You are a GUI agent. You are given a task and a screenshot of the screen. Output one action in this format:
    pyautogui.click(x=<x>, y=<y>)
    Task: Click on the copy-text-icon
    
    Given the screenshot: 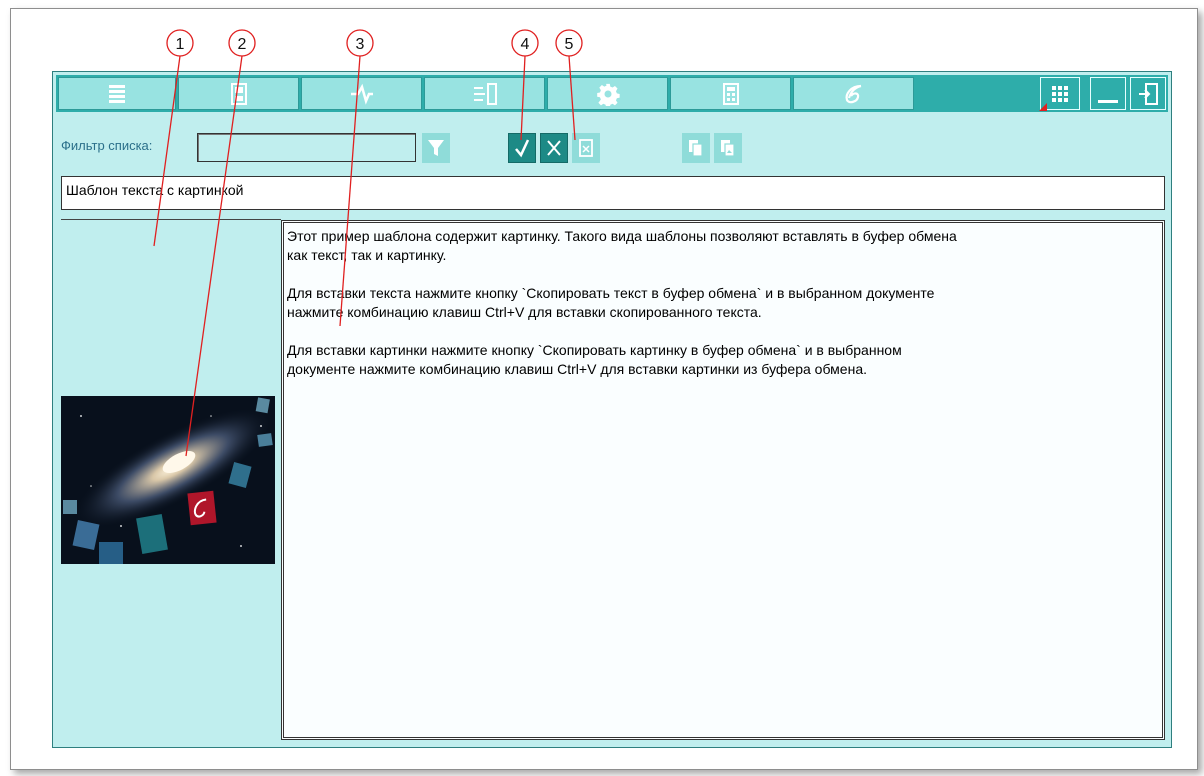 What is the action you would take?
    pyautogui.click(x=696, y=148)
    